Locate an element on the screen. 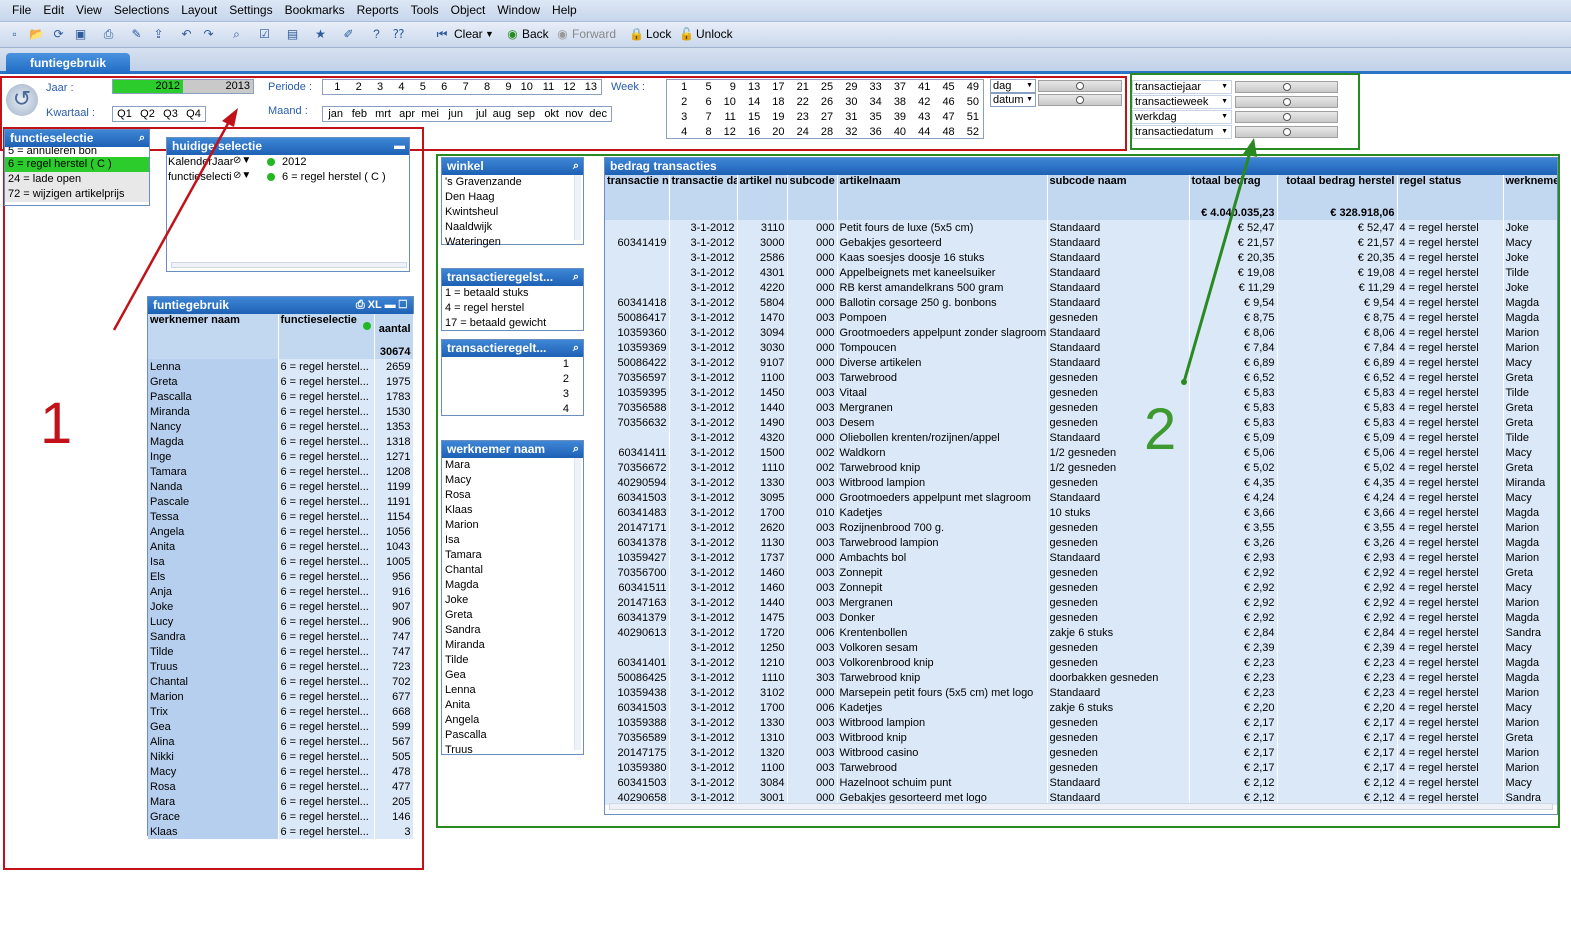 This screenshot has height=931, width=1571. list-item: Magda is located at coordinates (512, 585).